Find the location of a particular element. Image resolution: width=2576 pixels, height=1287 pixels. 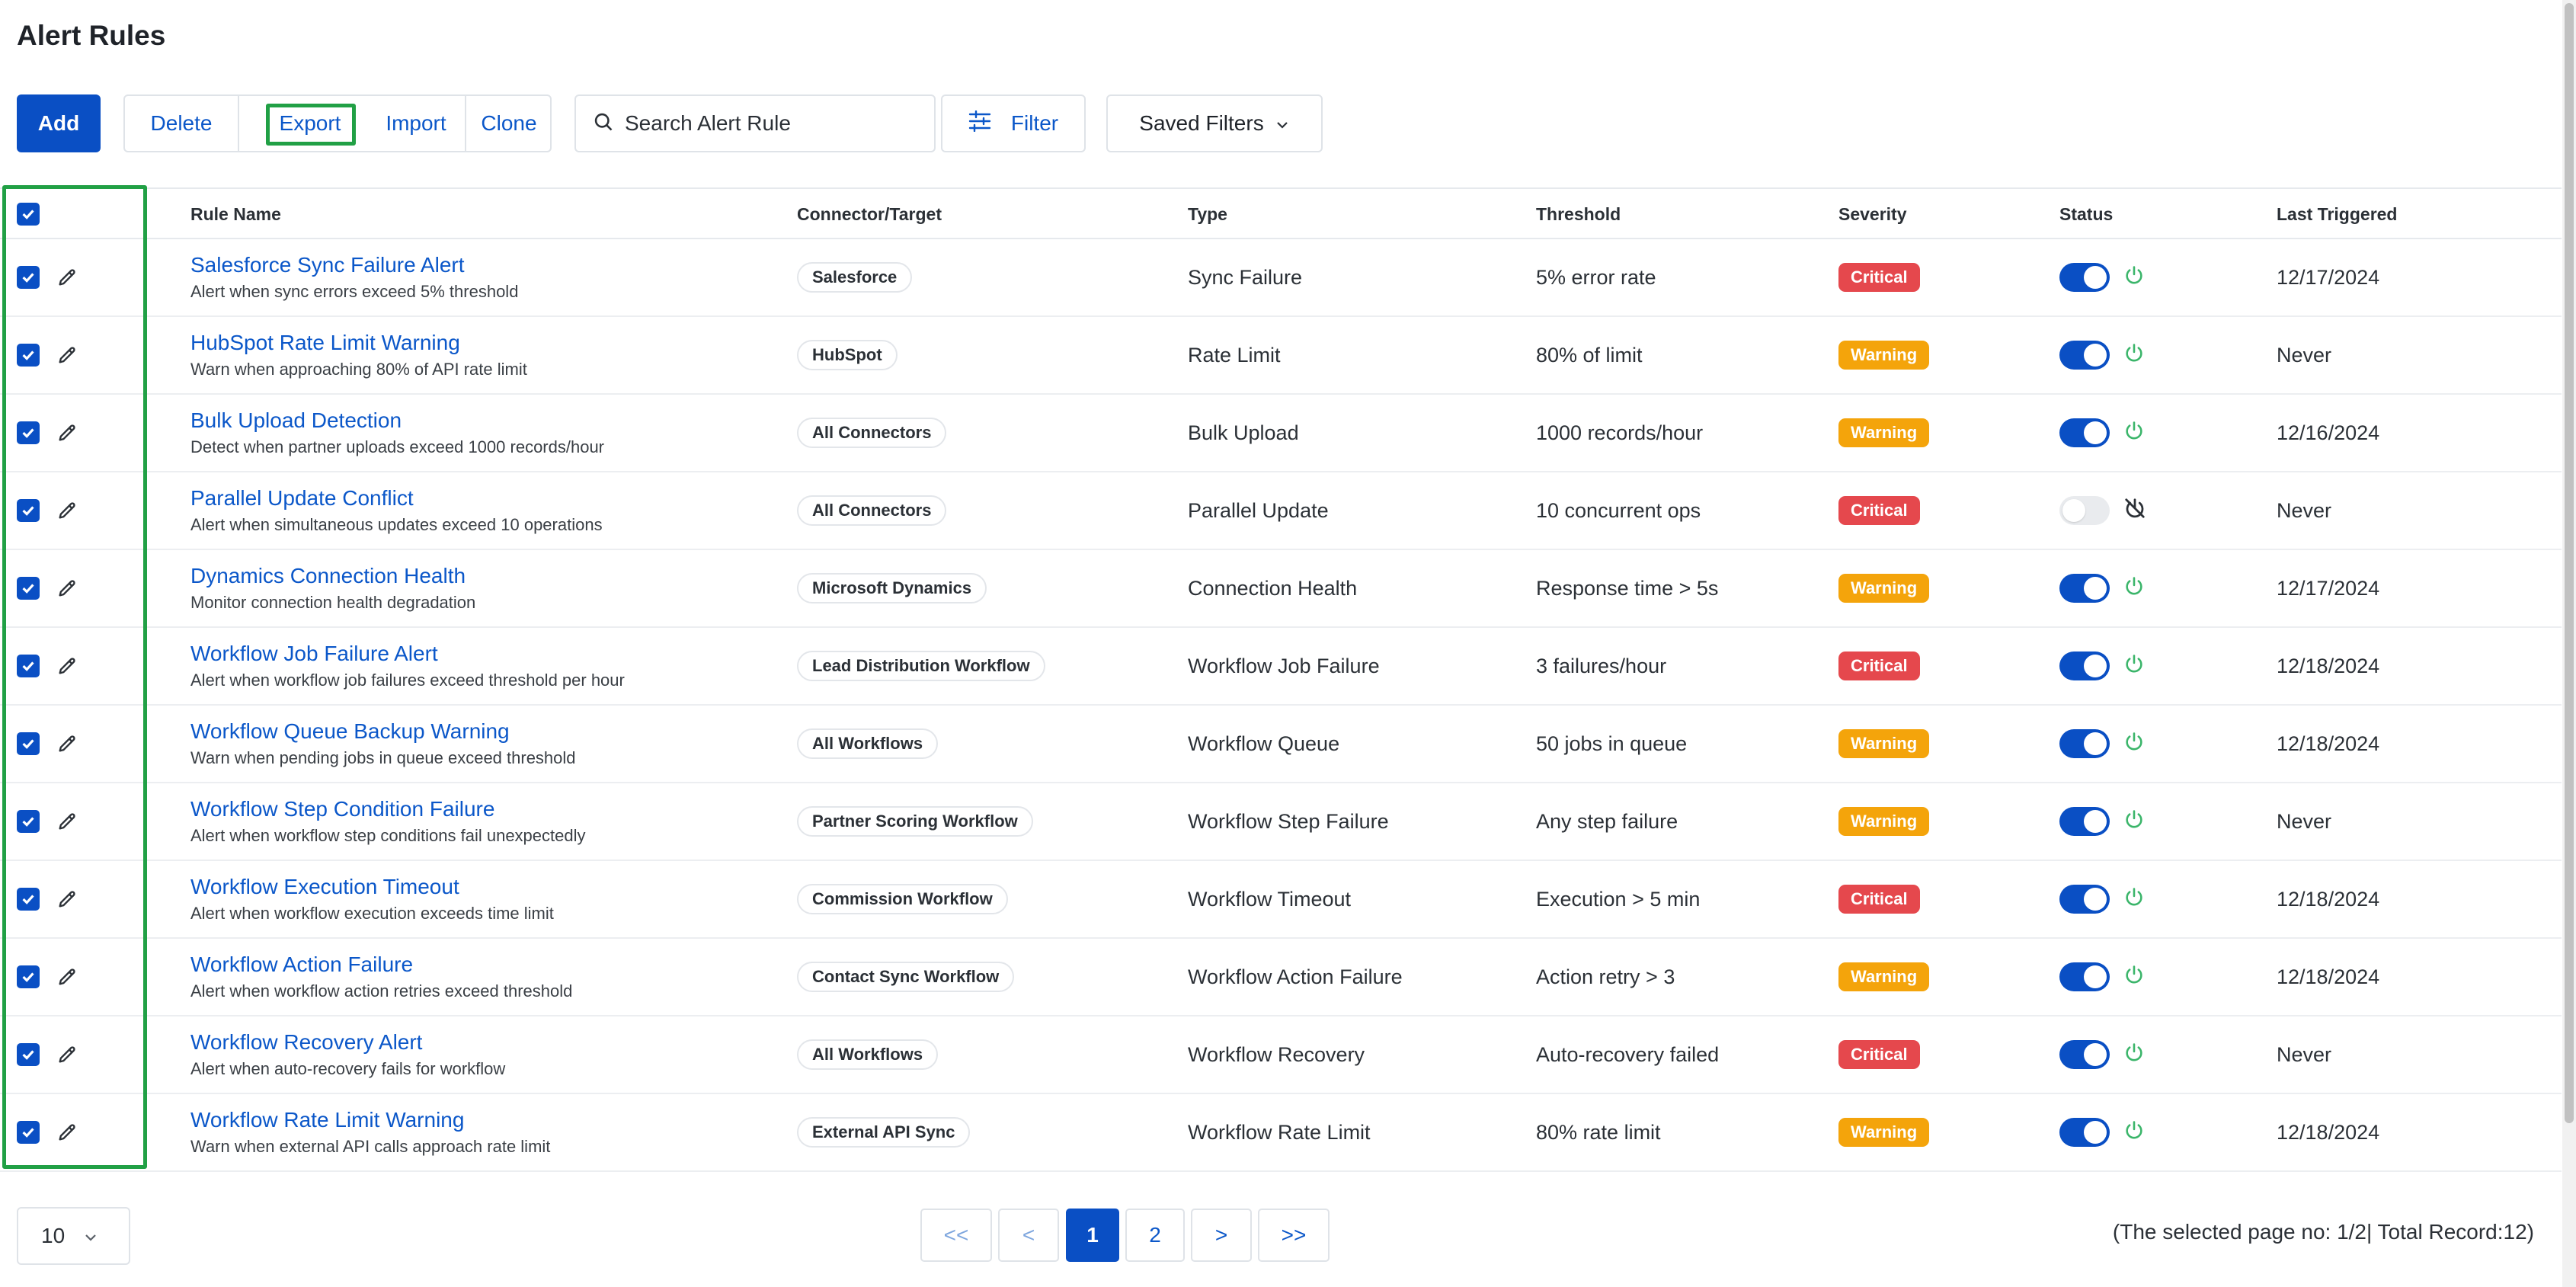

column-header-type: Type is located at coordinates (1207, 214).